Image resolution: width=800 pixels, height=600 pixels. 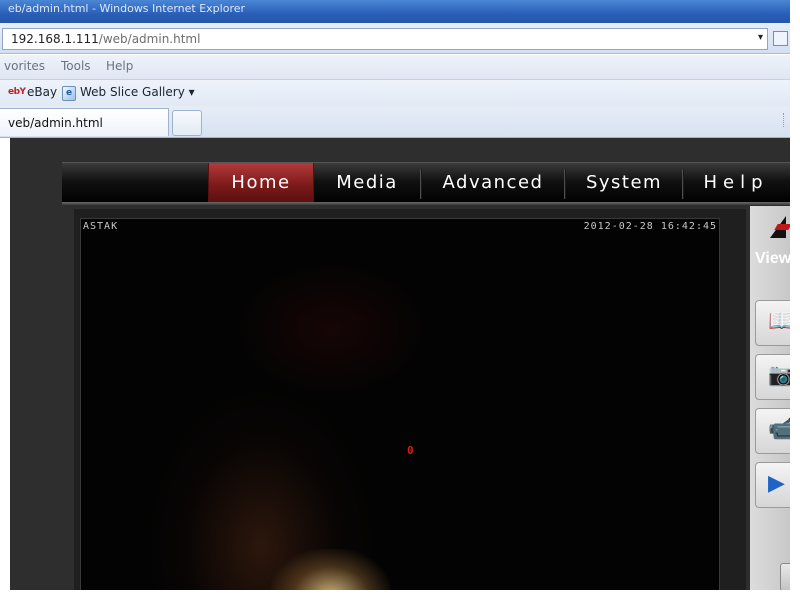 What do you see at coordinates (410, 450) in the screenshot?
I see `osd-center-marker: 0` at bounding box center [410, 450].